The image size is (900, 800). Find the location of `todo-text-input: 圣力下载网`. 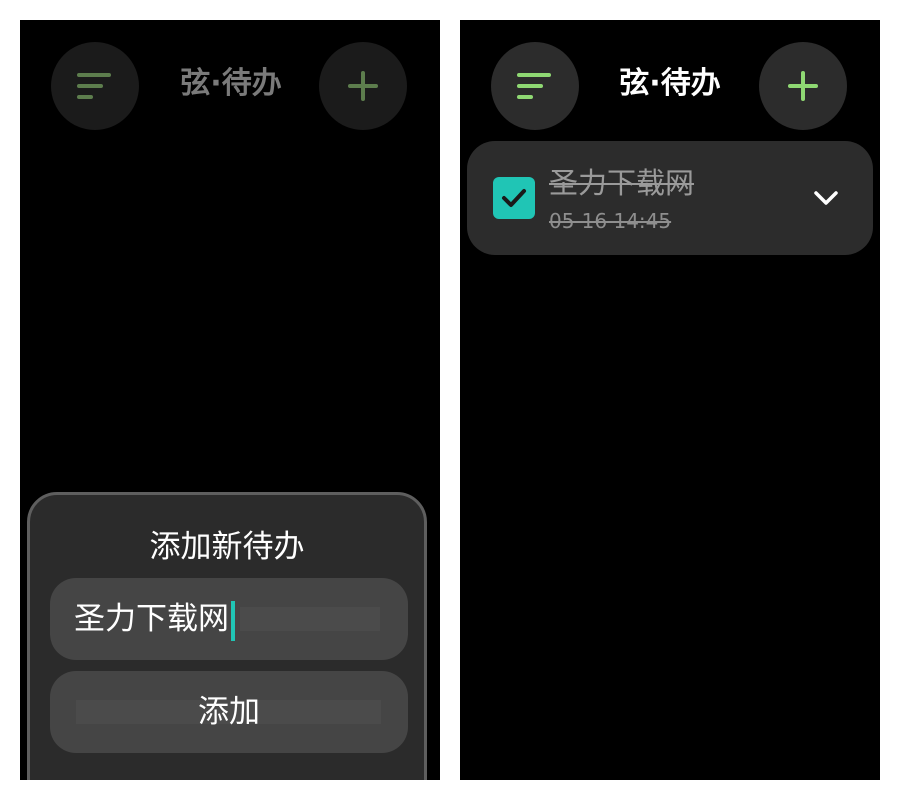

todo-text-input: 圣力下载网 is located at coordinates (229, 619).